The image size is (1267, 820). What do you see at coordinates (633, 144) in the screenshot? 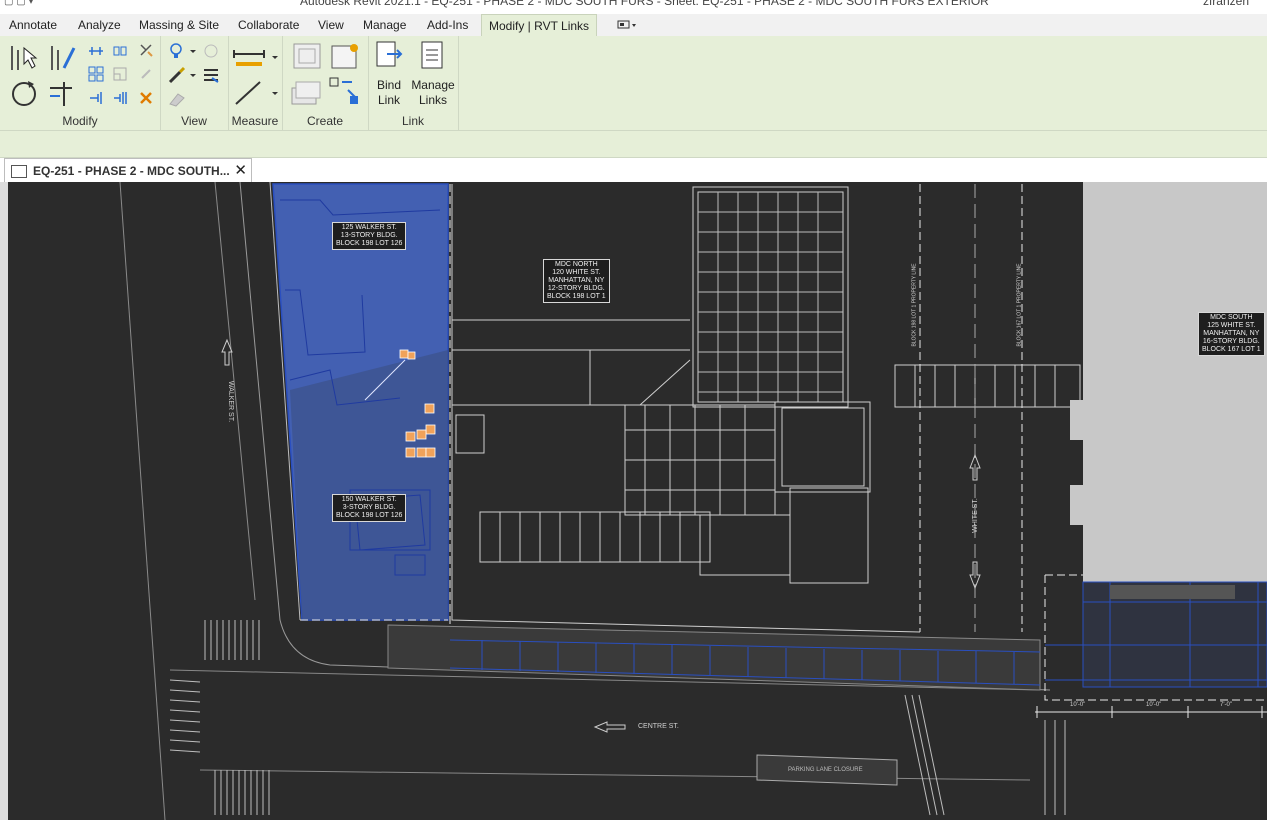
I see `options-bar` at bounding box center [633, 144].